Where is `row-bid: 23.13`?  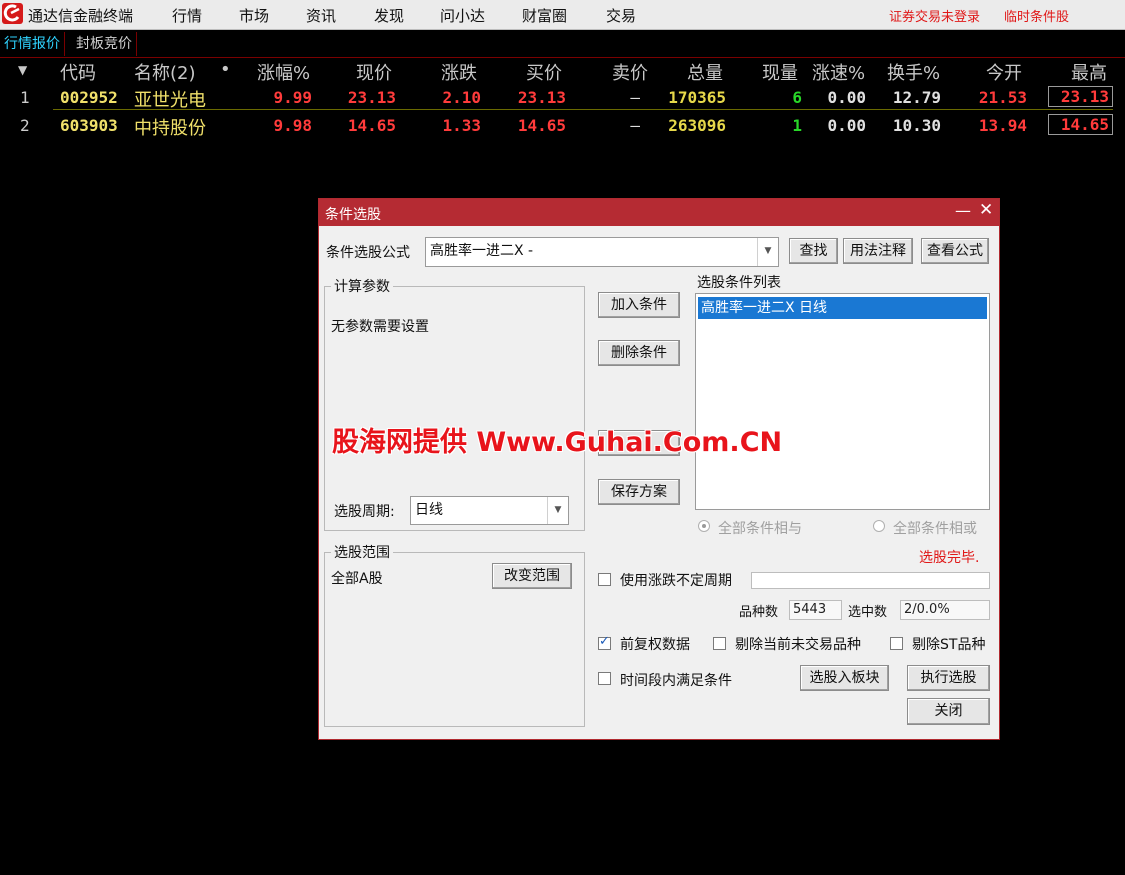 row-bid: 23.13 is located at coordinates (541, 97).